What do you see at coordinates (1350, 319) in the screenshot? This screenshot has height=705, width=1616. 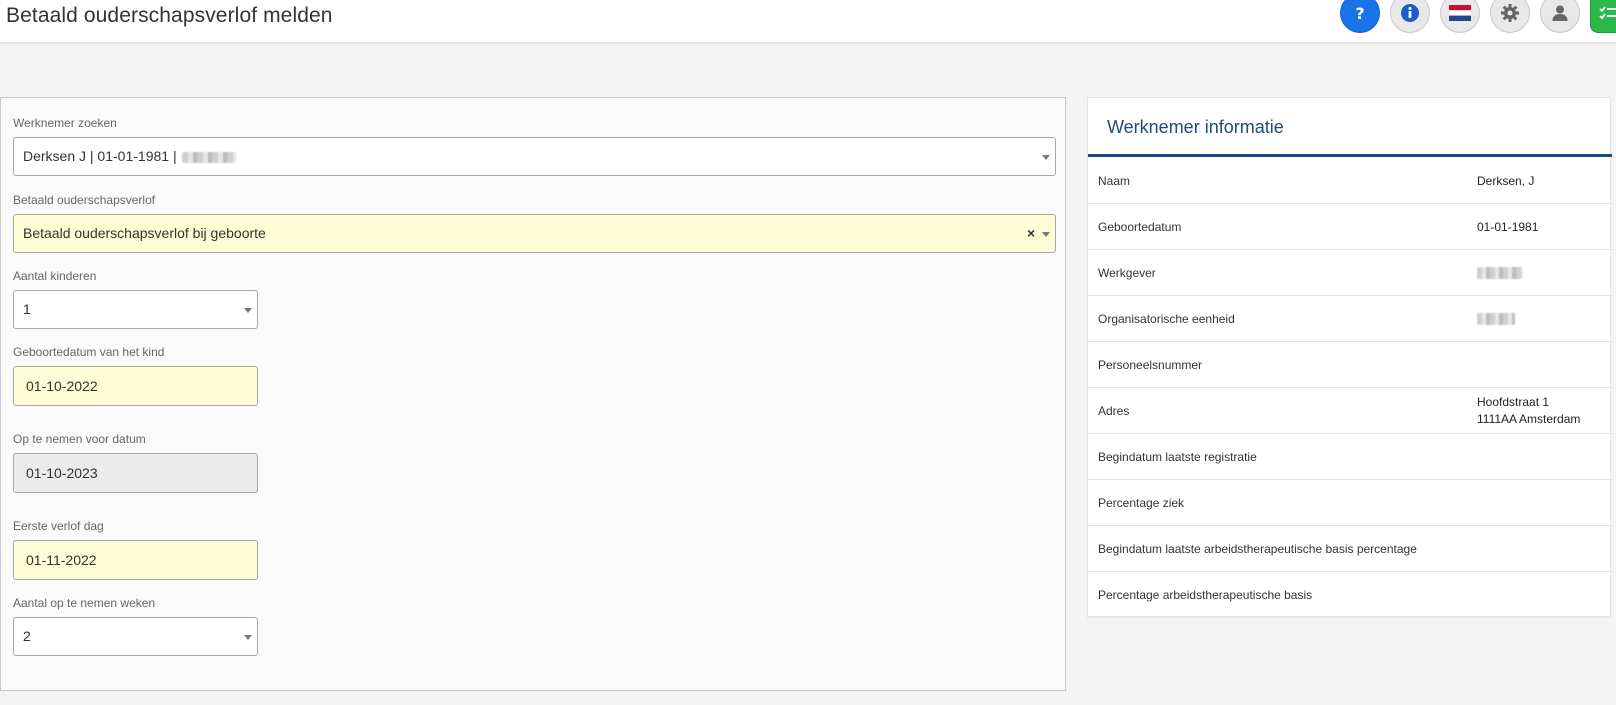 I see `info-row-org-unit: Organisatorische eenheid` at bounding box center [1350, 319].